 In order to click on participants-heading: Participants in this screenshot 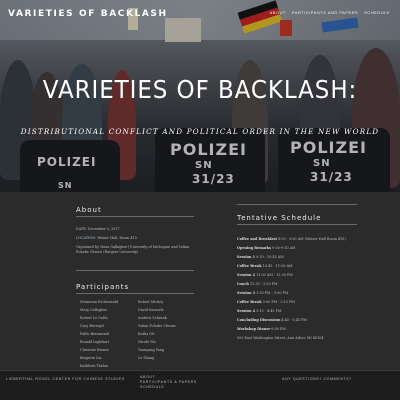, I will do `click(103, 287)`.